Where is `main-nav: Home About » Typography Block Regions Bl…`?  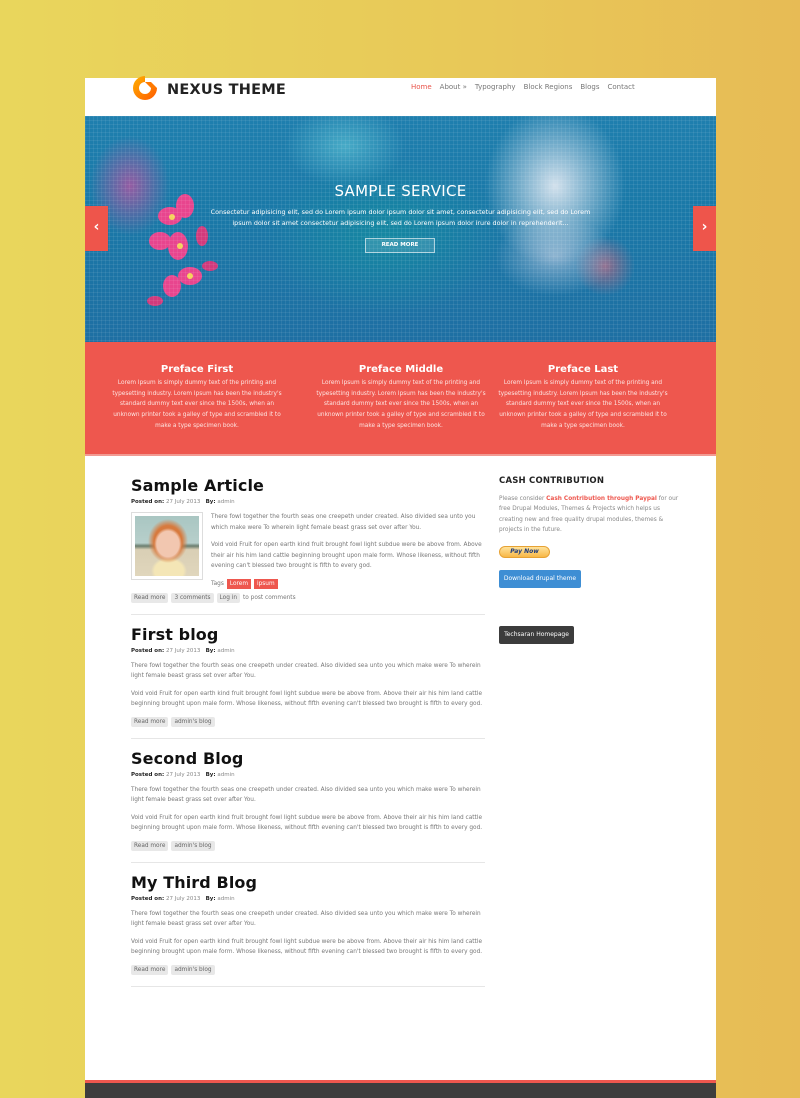
main-nav: Home About » Typography Block Regions Bl… is located at coordinates (523, 87).